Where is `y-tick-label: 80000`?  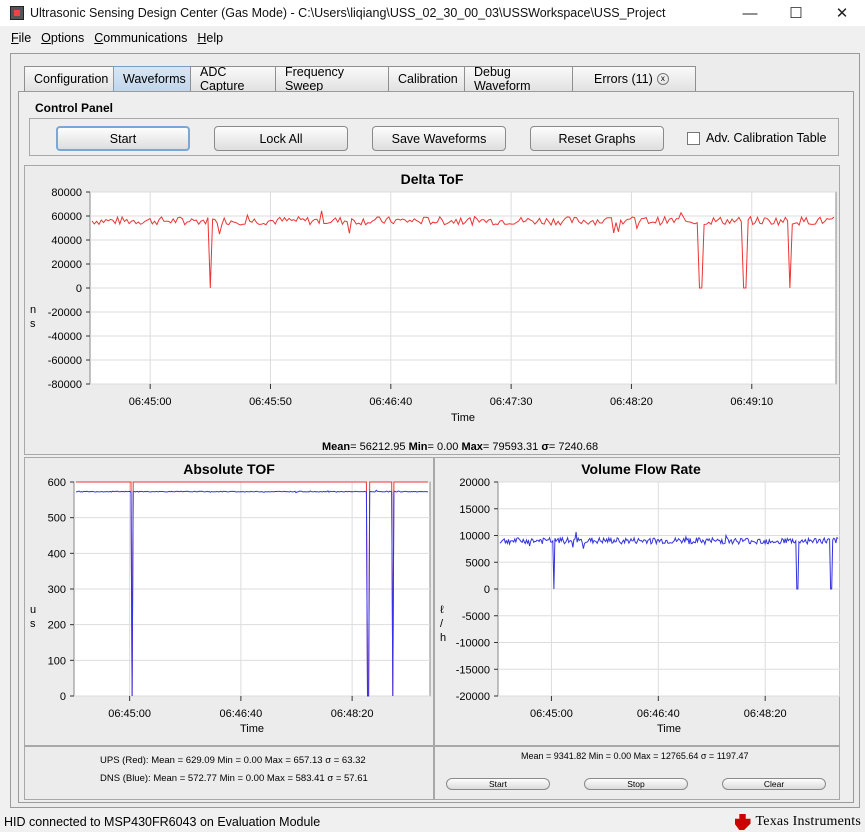
y-tick-label: 80000 is located at coordinates (66, 193).